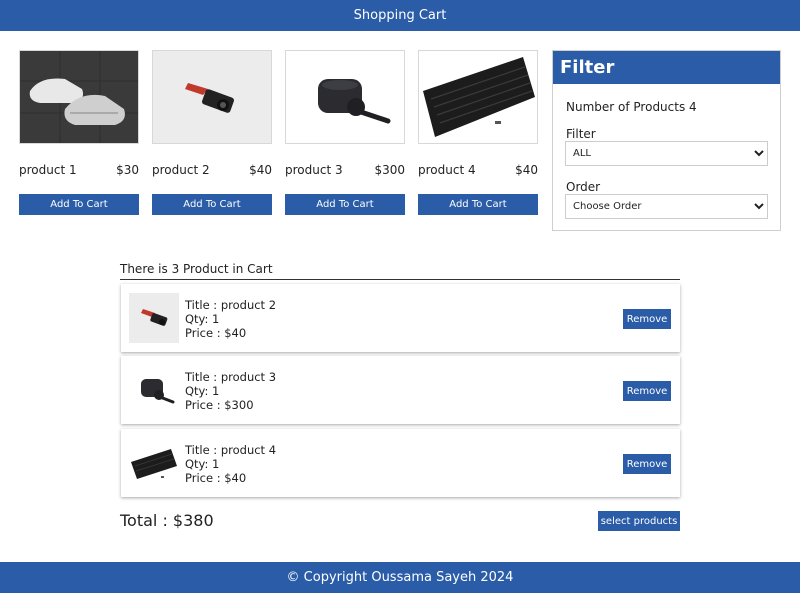 Image resolution: width=800 pixels, height=593 pixels. Describe the element at coordinates (666, 206) in the screenshot. I see `order-select: Choose Order` at that location.